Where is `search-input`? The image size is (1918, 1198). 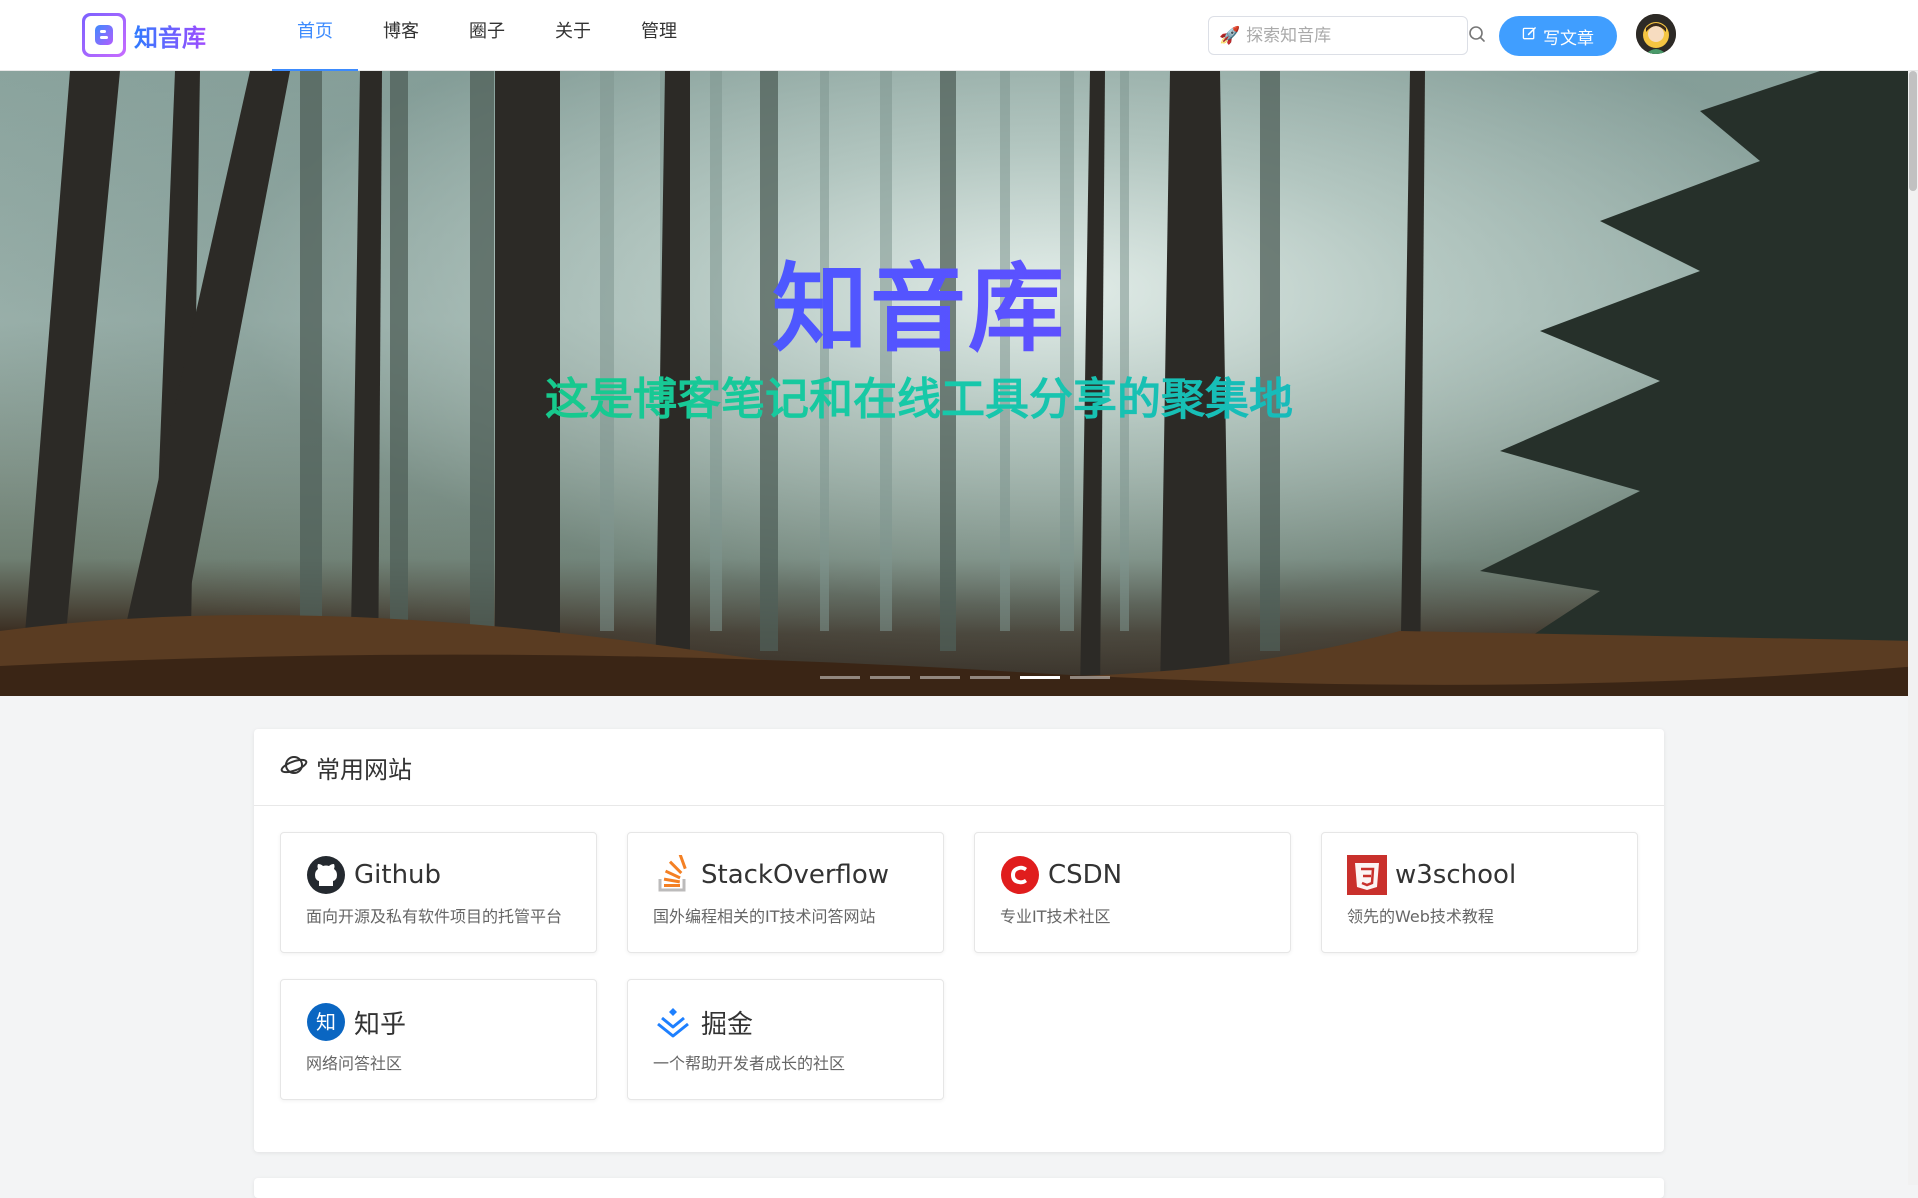
search-input is located at coordinates (1356, 35).